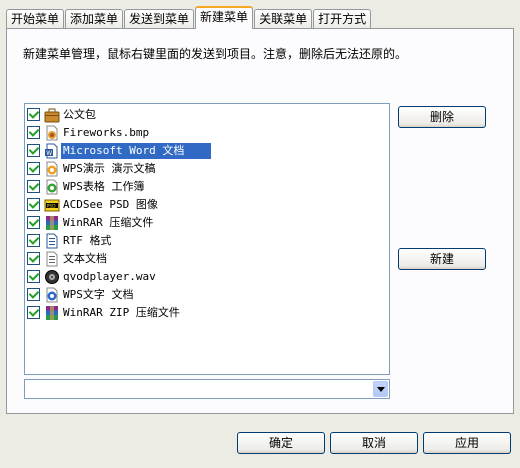 This screenshot has width=520, height=468. Describe the element at coordinates (52, 222) in the screenshot. I see `winrar-archive-icon` at that location.